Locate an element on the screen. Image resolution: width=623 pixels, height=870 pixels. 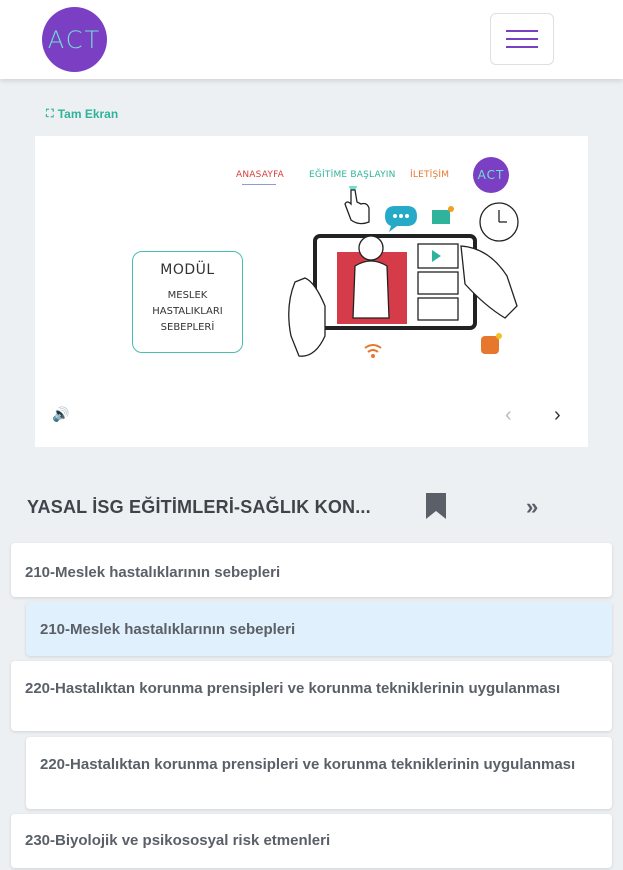
mail-icon is located at coordinates (441, 217).